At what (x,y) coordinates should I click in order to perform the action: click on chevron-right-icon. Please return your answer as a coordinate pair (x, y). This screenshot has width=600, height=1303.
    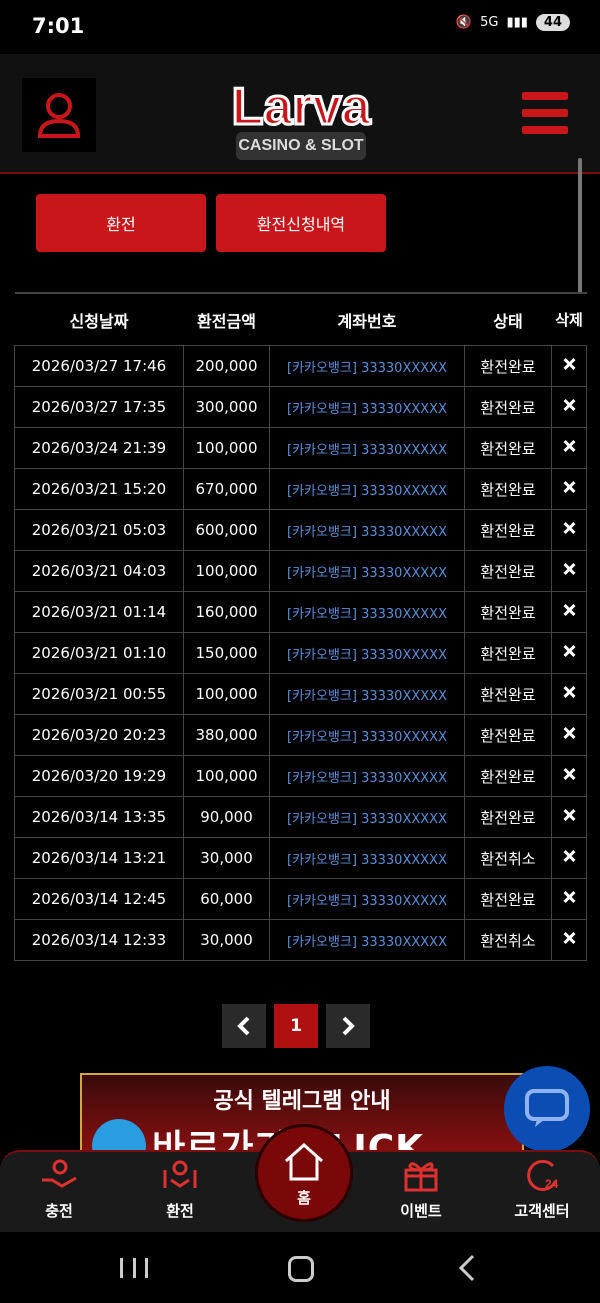
    Looking at the image, I should click on (348, 1026).